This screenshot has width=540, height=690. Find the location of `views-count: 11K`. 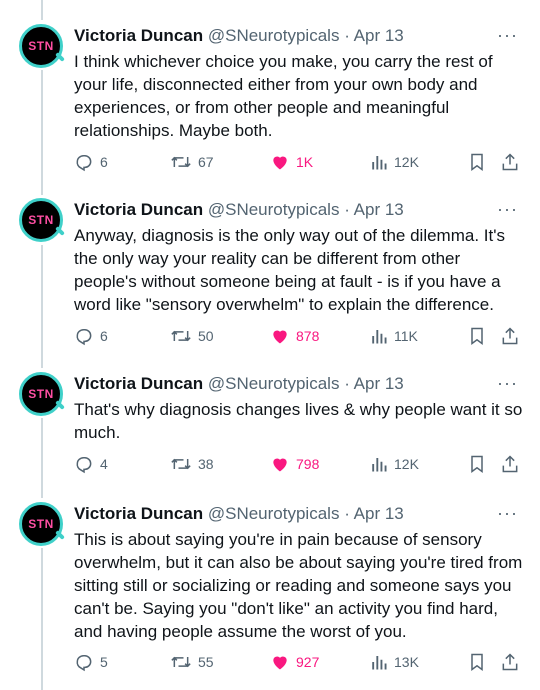

views-count: 11K is located at coordinates (406, 336).